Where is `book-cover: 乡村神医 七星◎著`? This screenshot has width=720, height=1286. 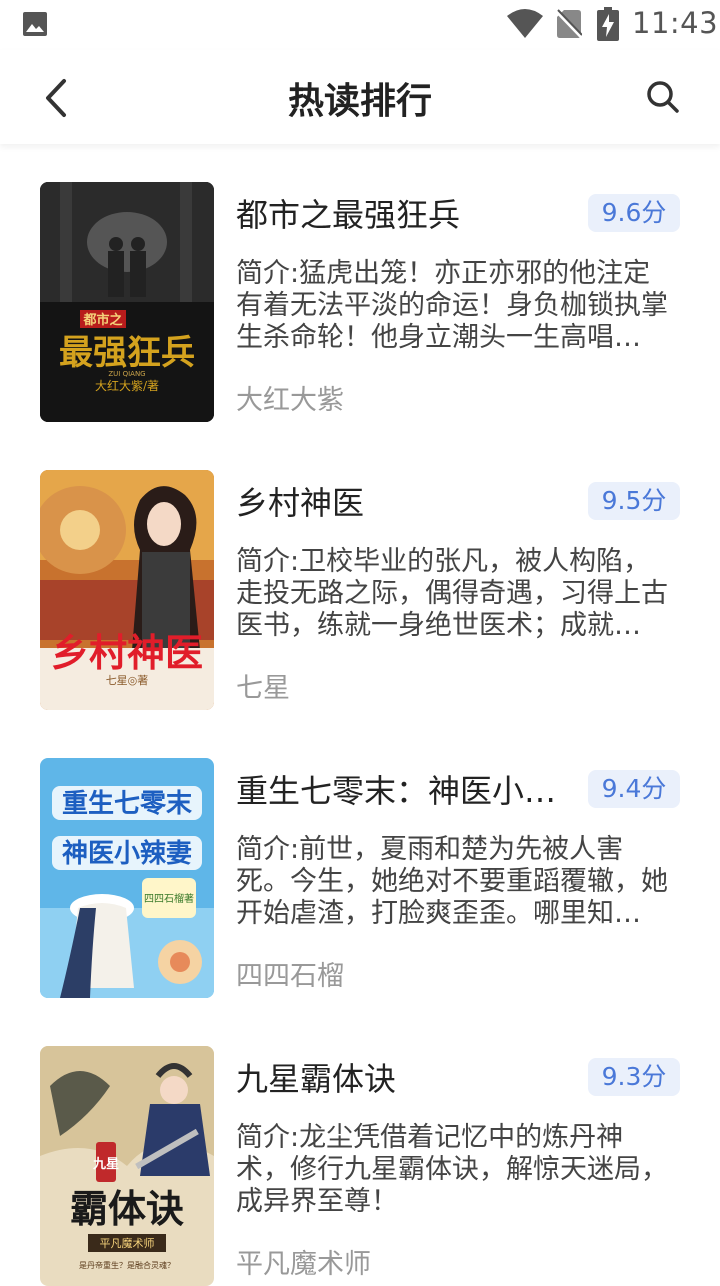 book-cover: 乡村神医 七星◎著 is located at coordinates (127, 590).